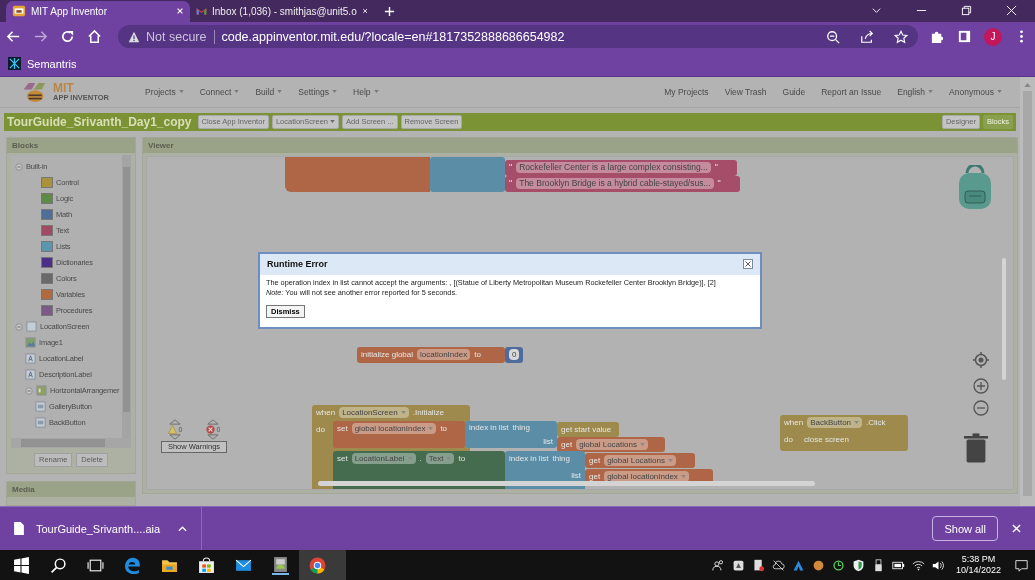  I want to click on panel-title: Media, so click(71, 489).